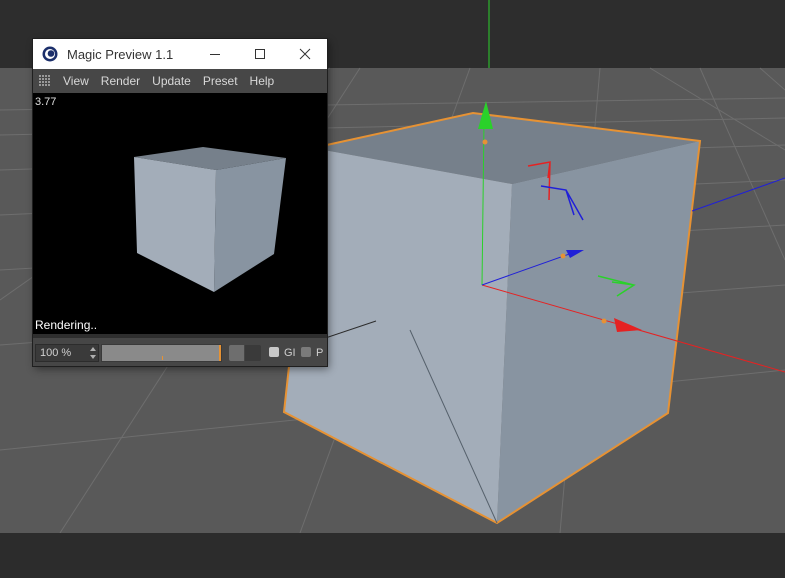 The width and height of the screenshot is (785, 578). What do you see at coordinates (46, 102) in the screenshot?
I see `fps-readout: 3.77` at bounding box center [46, 102].